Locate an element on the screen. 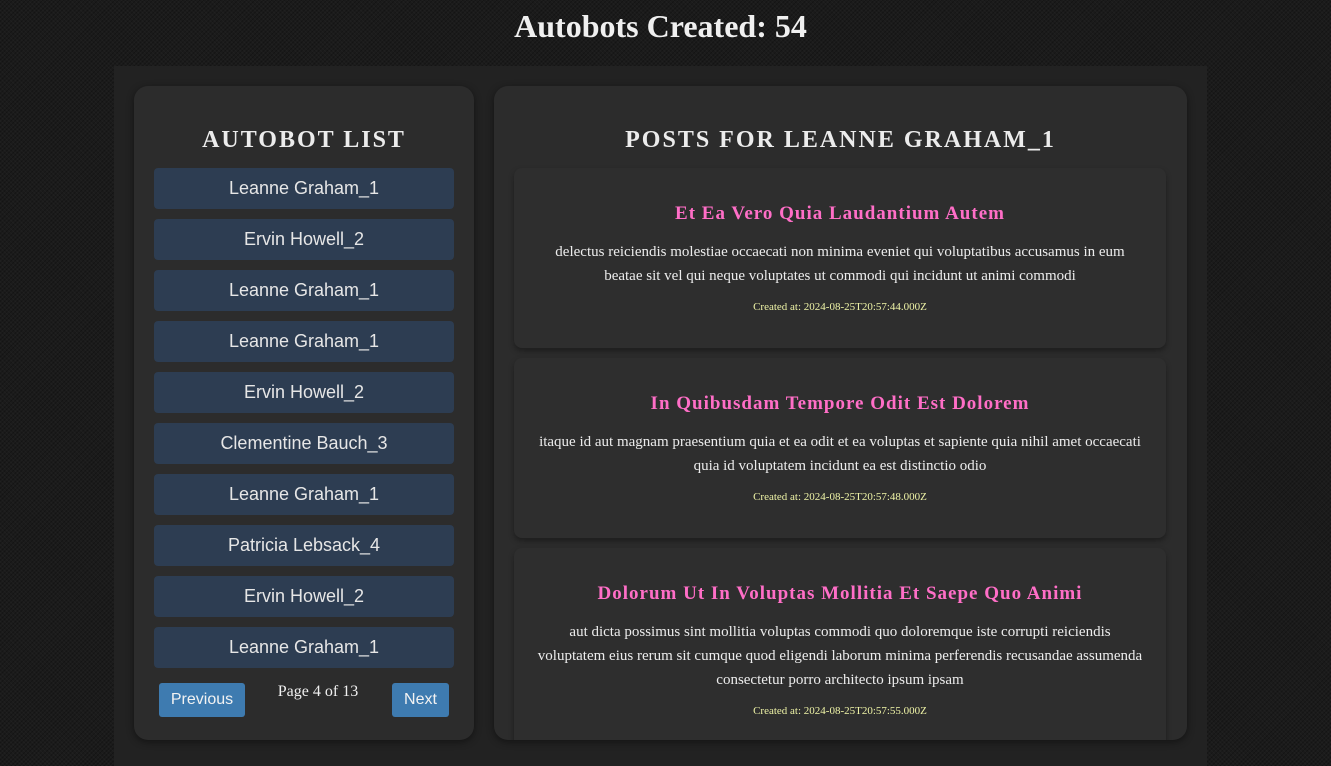 Image resolution: width=1331 pixels, height=766 pixels. post-created-at: Created at: 2024-08-25T20:57:55.000Z is located at coordinates (840, 711).